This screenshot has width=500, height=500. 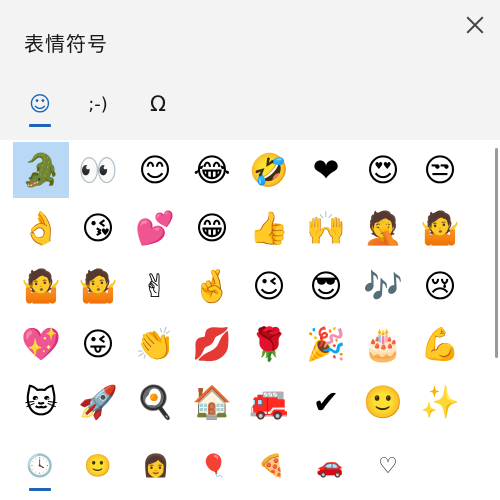 I want to click on emoji-glyph: ✌, so click(x=155, y=286).